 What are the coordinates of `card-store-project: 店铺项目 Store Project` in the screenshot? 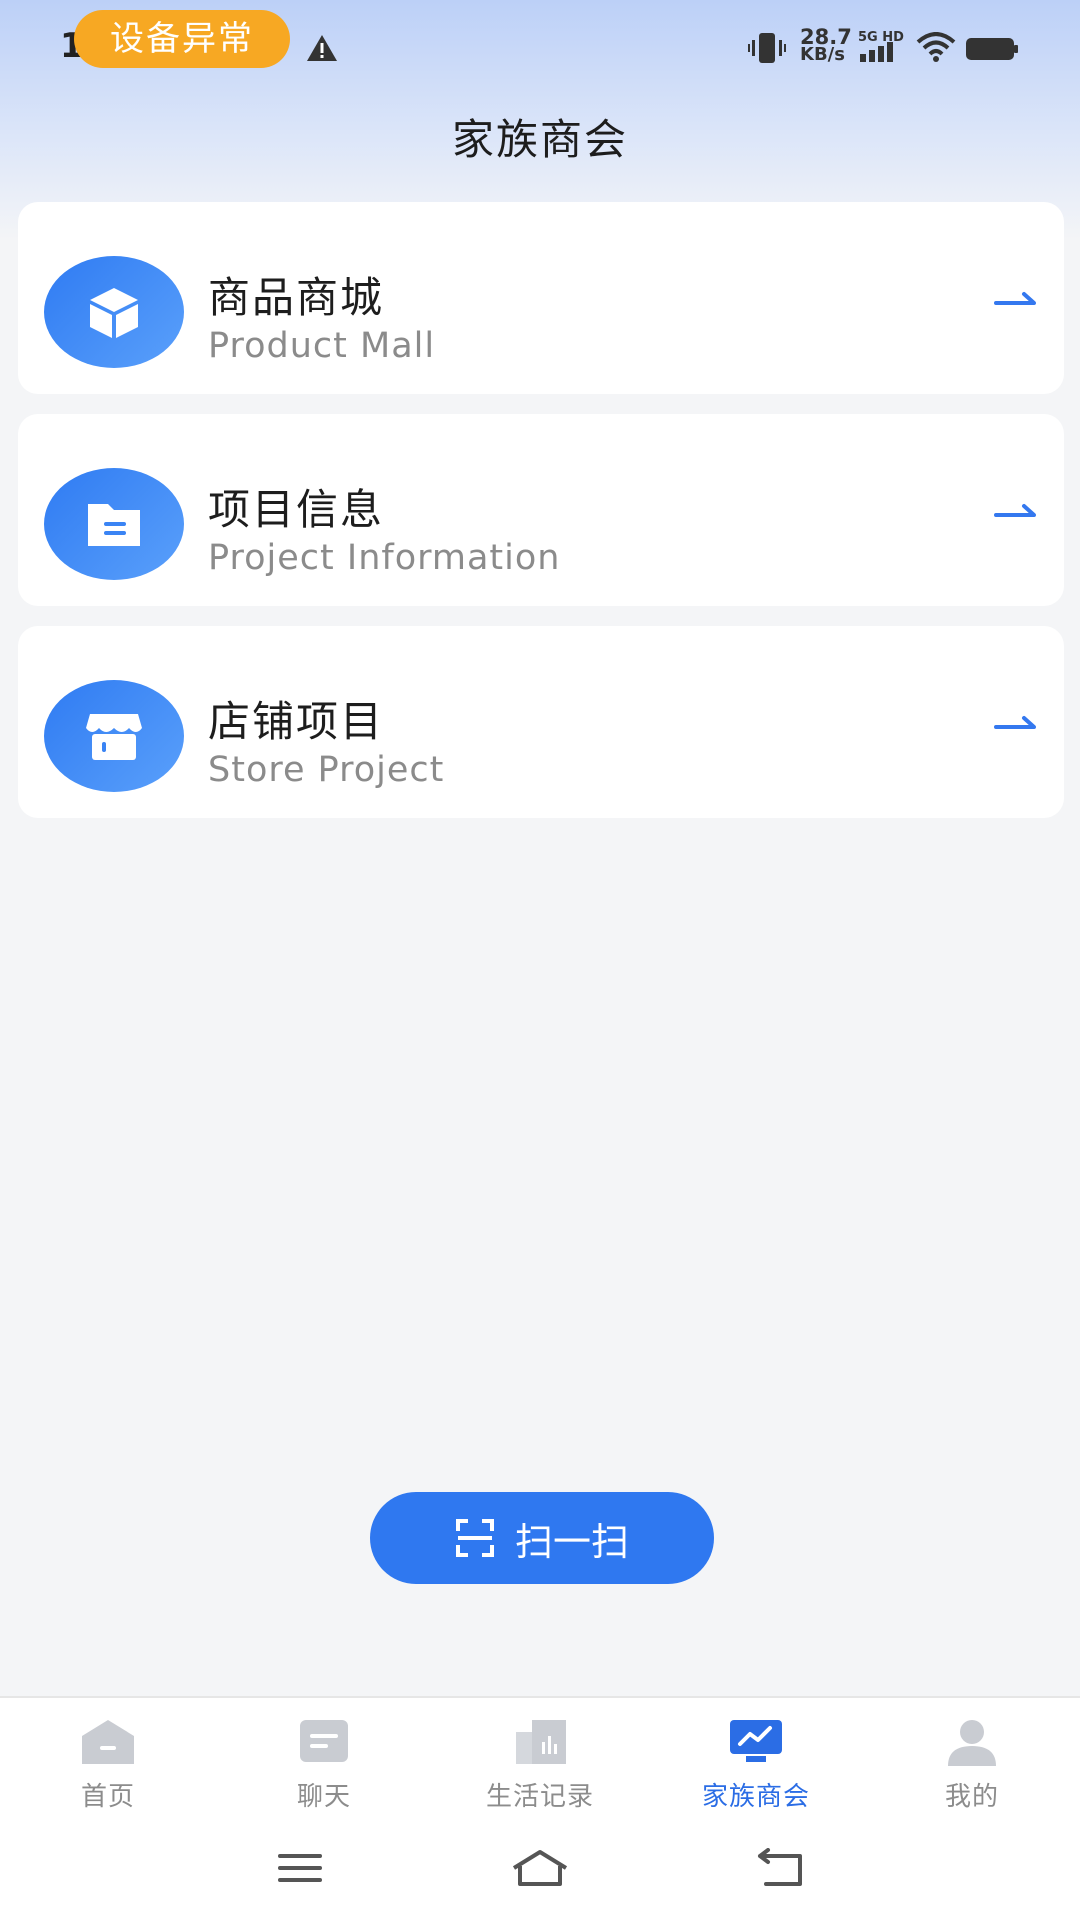 It's located at (541, 722).